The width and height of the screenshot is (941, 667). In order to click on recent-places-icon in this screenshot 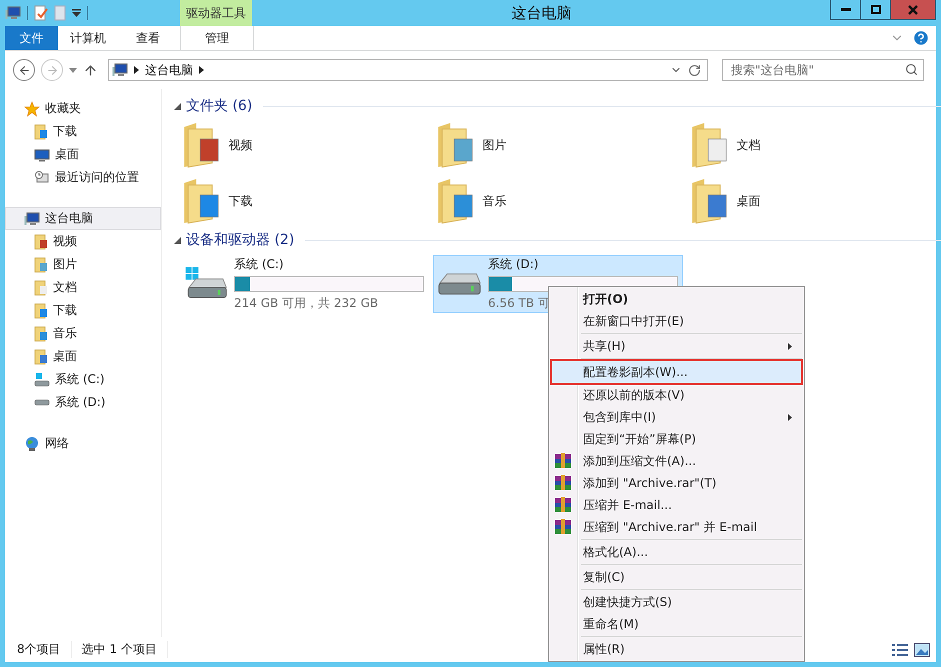, I will do `click(42, 178)`.